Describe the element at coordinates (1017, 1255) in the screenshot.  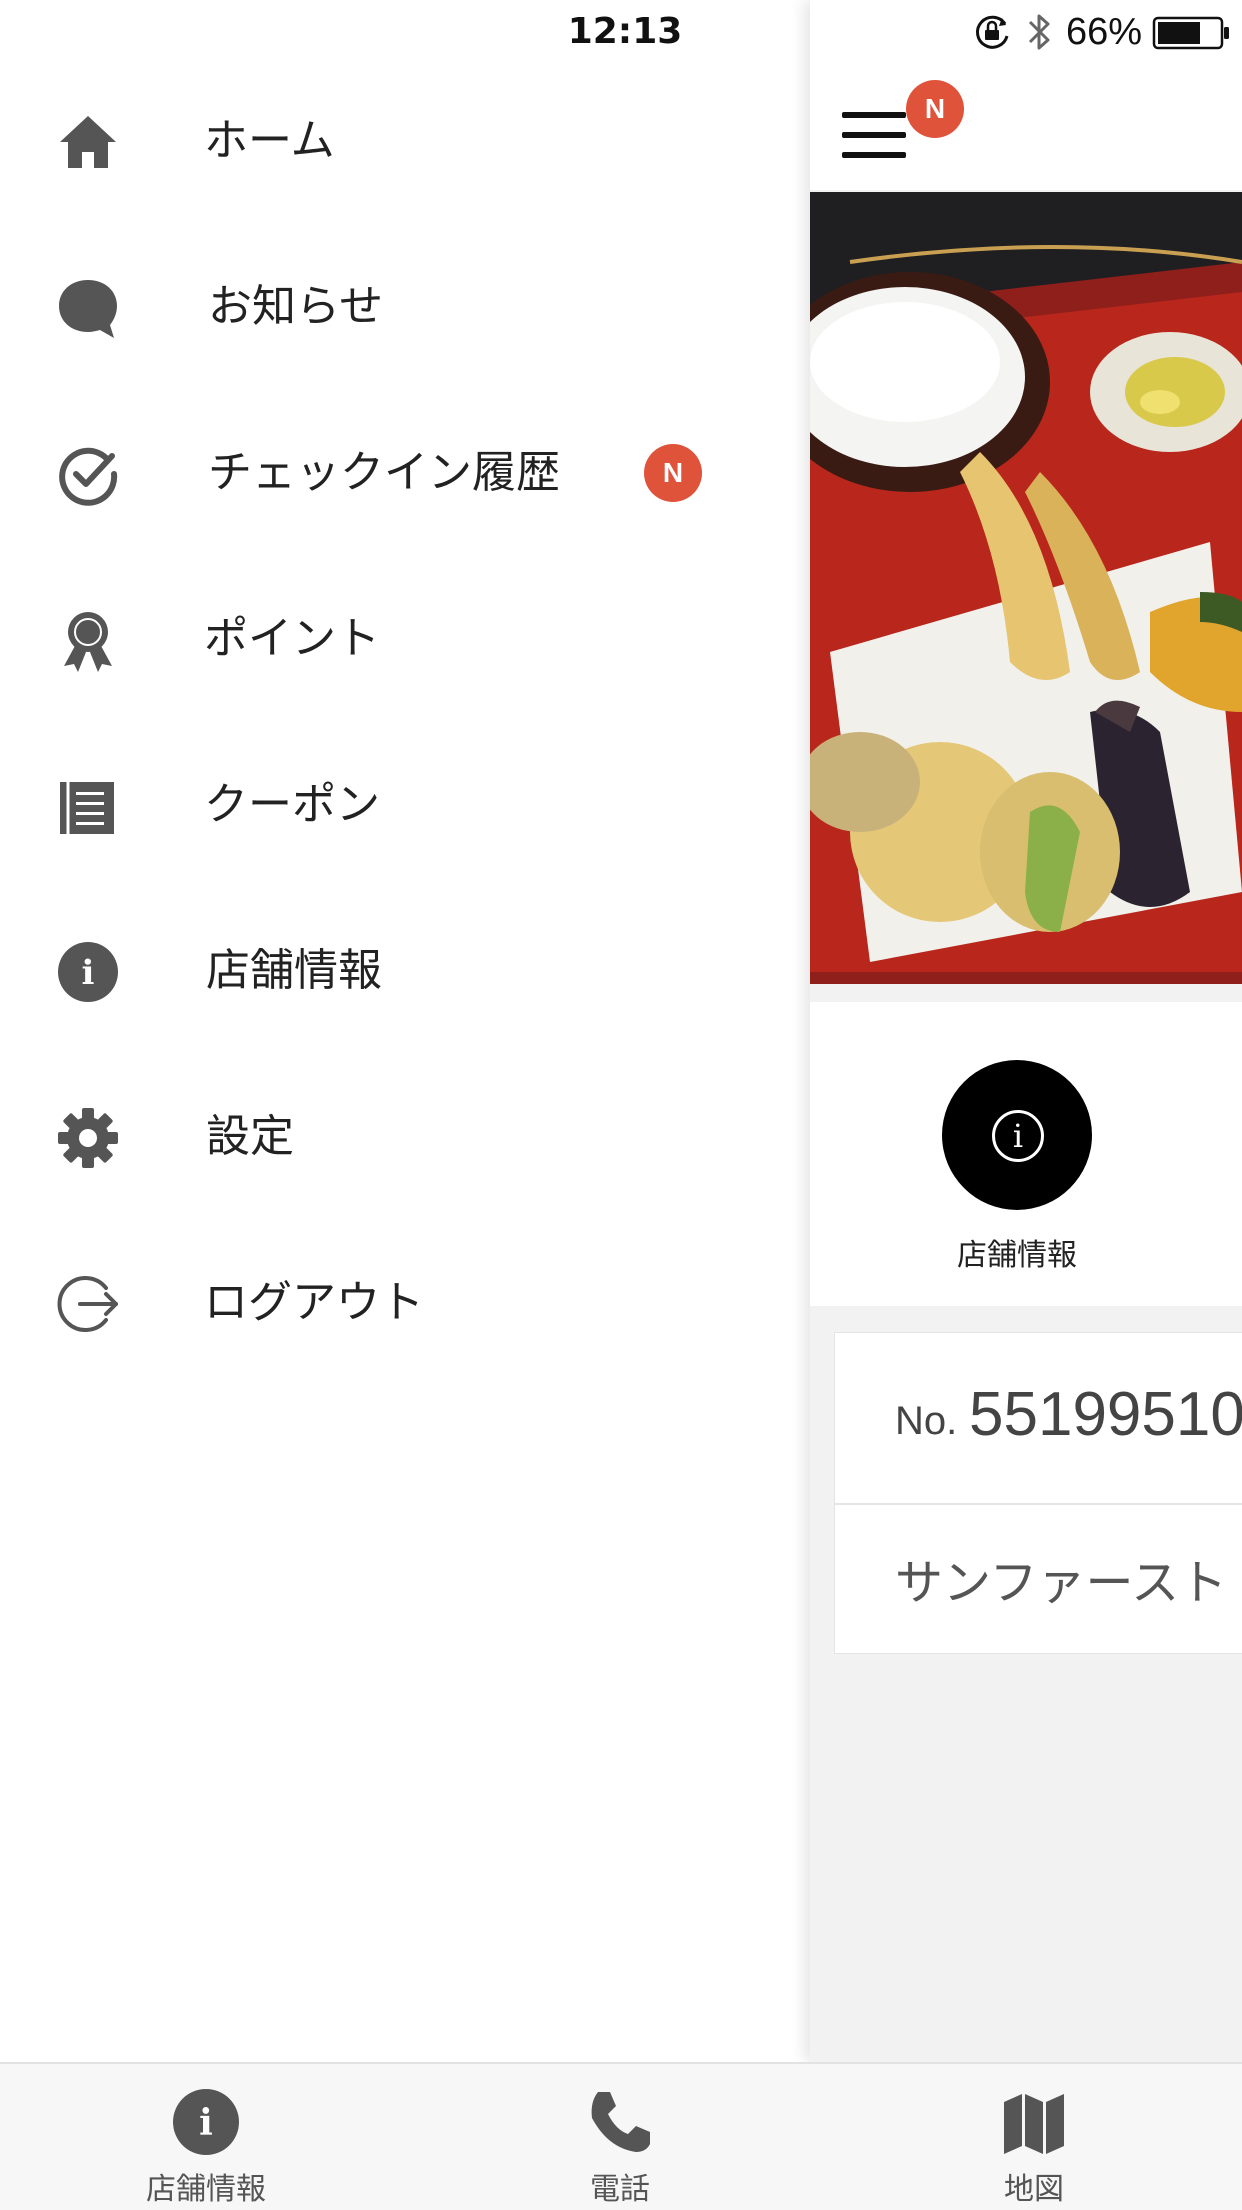
I see `store-info-label: 店舗情報` at that location.